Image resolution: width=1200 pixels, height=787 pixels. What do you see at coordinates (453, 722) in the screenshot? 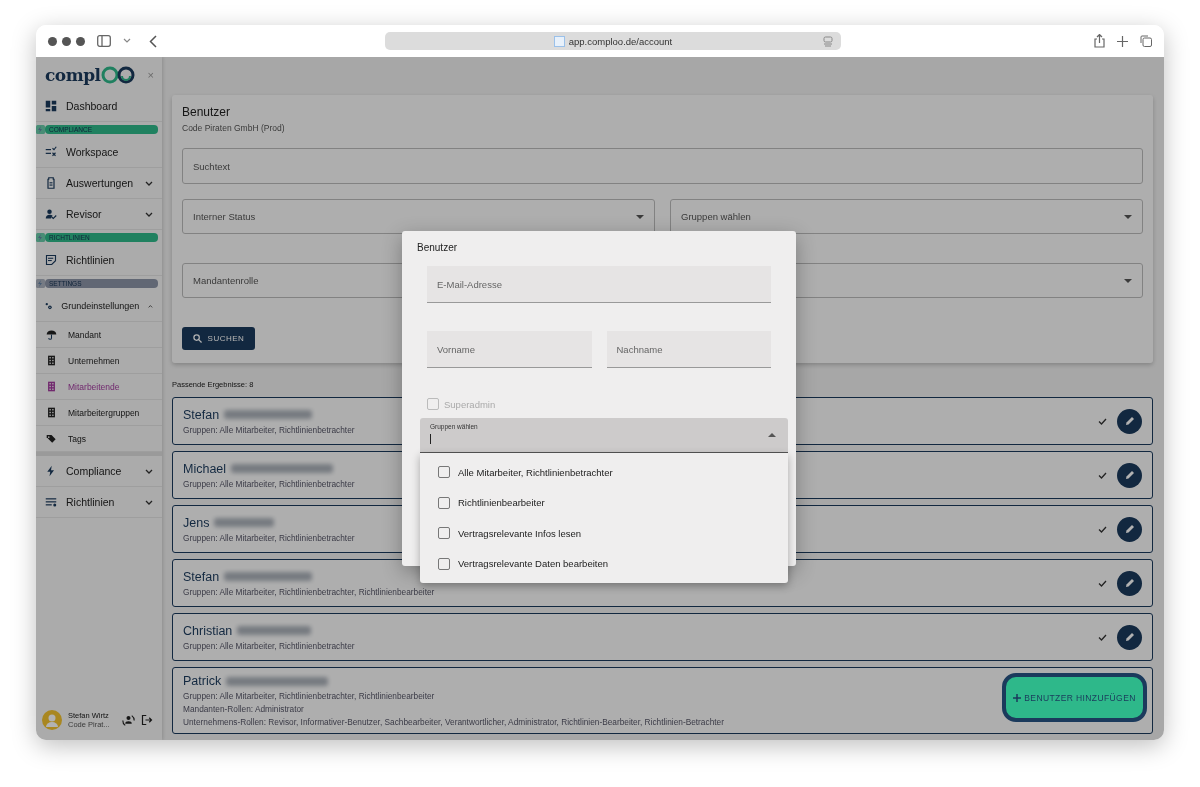
I see `user-detail: Unternehmens-Rollen: Revisor, Informativer-Benutzer, Sachbearbeiter, Verantwortlicher, Administrator, Richtlinien-Bearbeiter, Richtlinien-Betrachter` at bounding box center [453, 722].